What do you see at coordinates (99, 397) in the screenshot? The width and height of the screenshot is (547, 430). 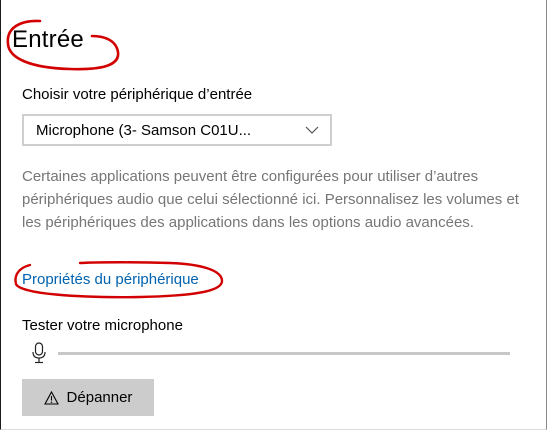 I see `troubleshoot-label: Dépanner` at bounding box center [99, 397].